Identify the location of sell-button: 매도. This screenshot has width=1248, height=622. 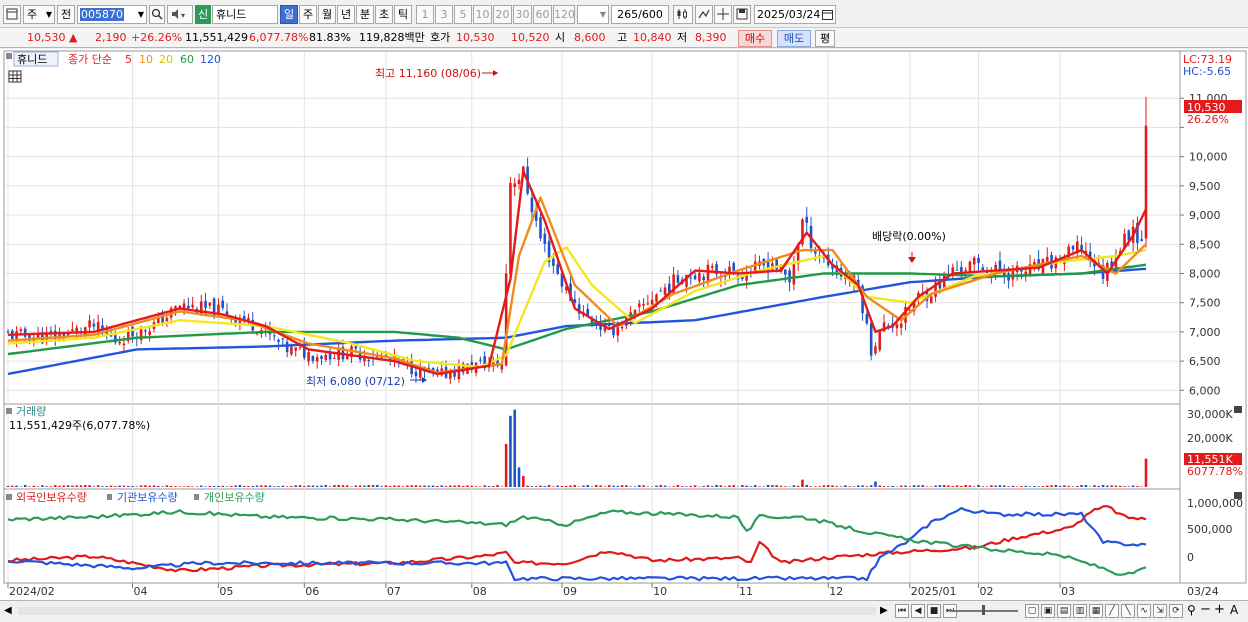
(794, 38).